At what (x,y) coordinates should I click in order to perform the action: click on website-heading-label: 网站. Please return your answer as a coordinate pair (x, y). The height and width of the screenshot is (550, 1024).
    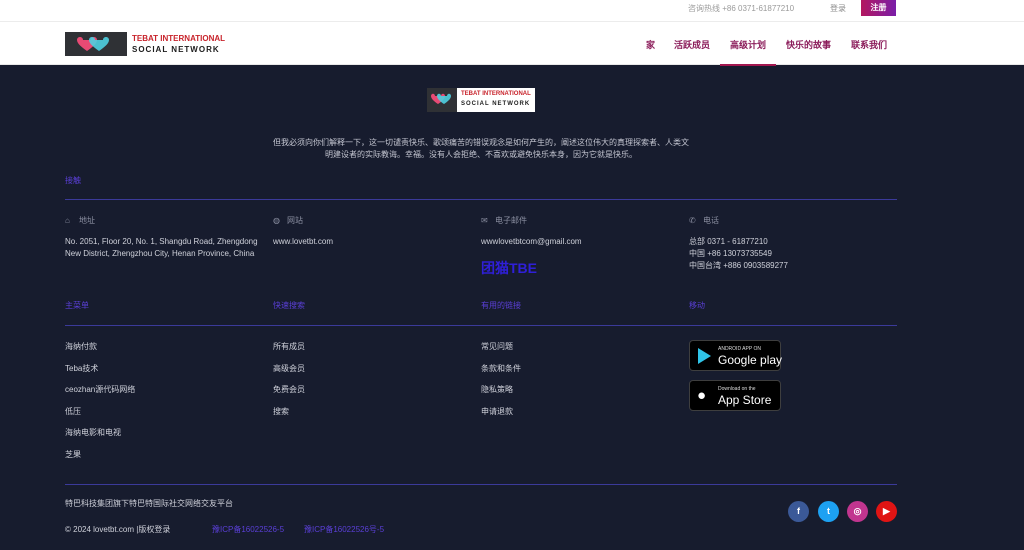
    Looking at the image, I should click on (295, 220).